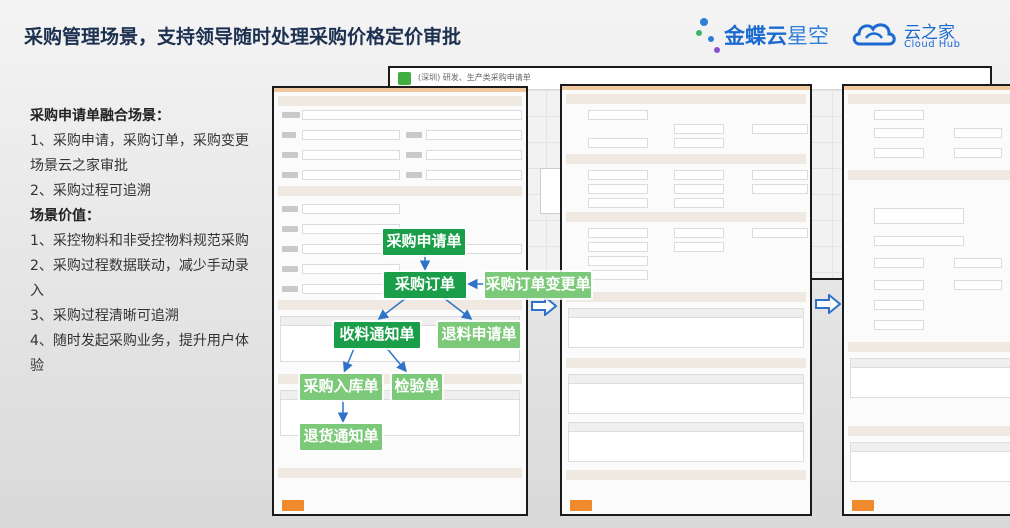 This screenshot has width=1010, height=528. What do you see at coordinates (65, 216) in the screenshot?
I see `value-heading: 场景价值：` at bounding box center [65, 216].